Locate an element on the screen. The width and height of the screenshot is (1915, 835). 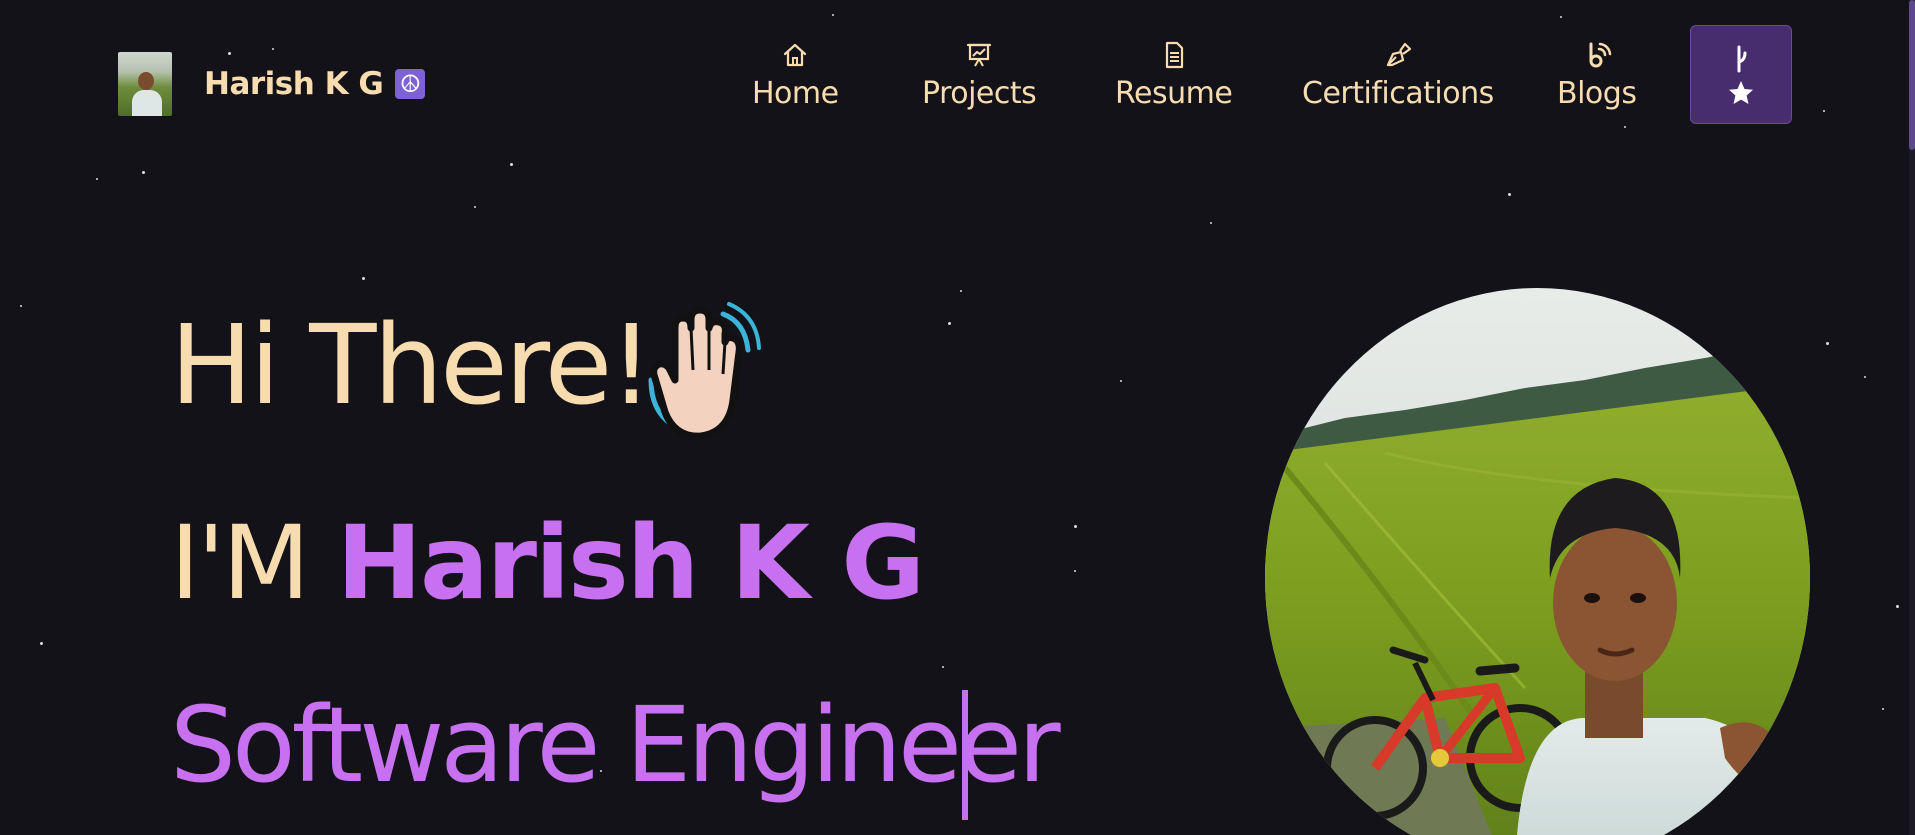
hero-greeting: Hi There! is located at coordinates (411, 365).